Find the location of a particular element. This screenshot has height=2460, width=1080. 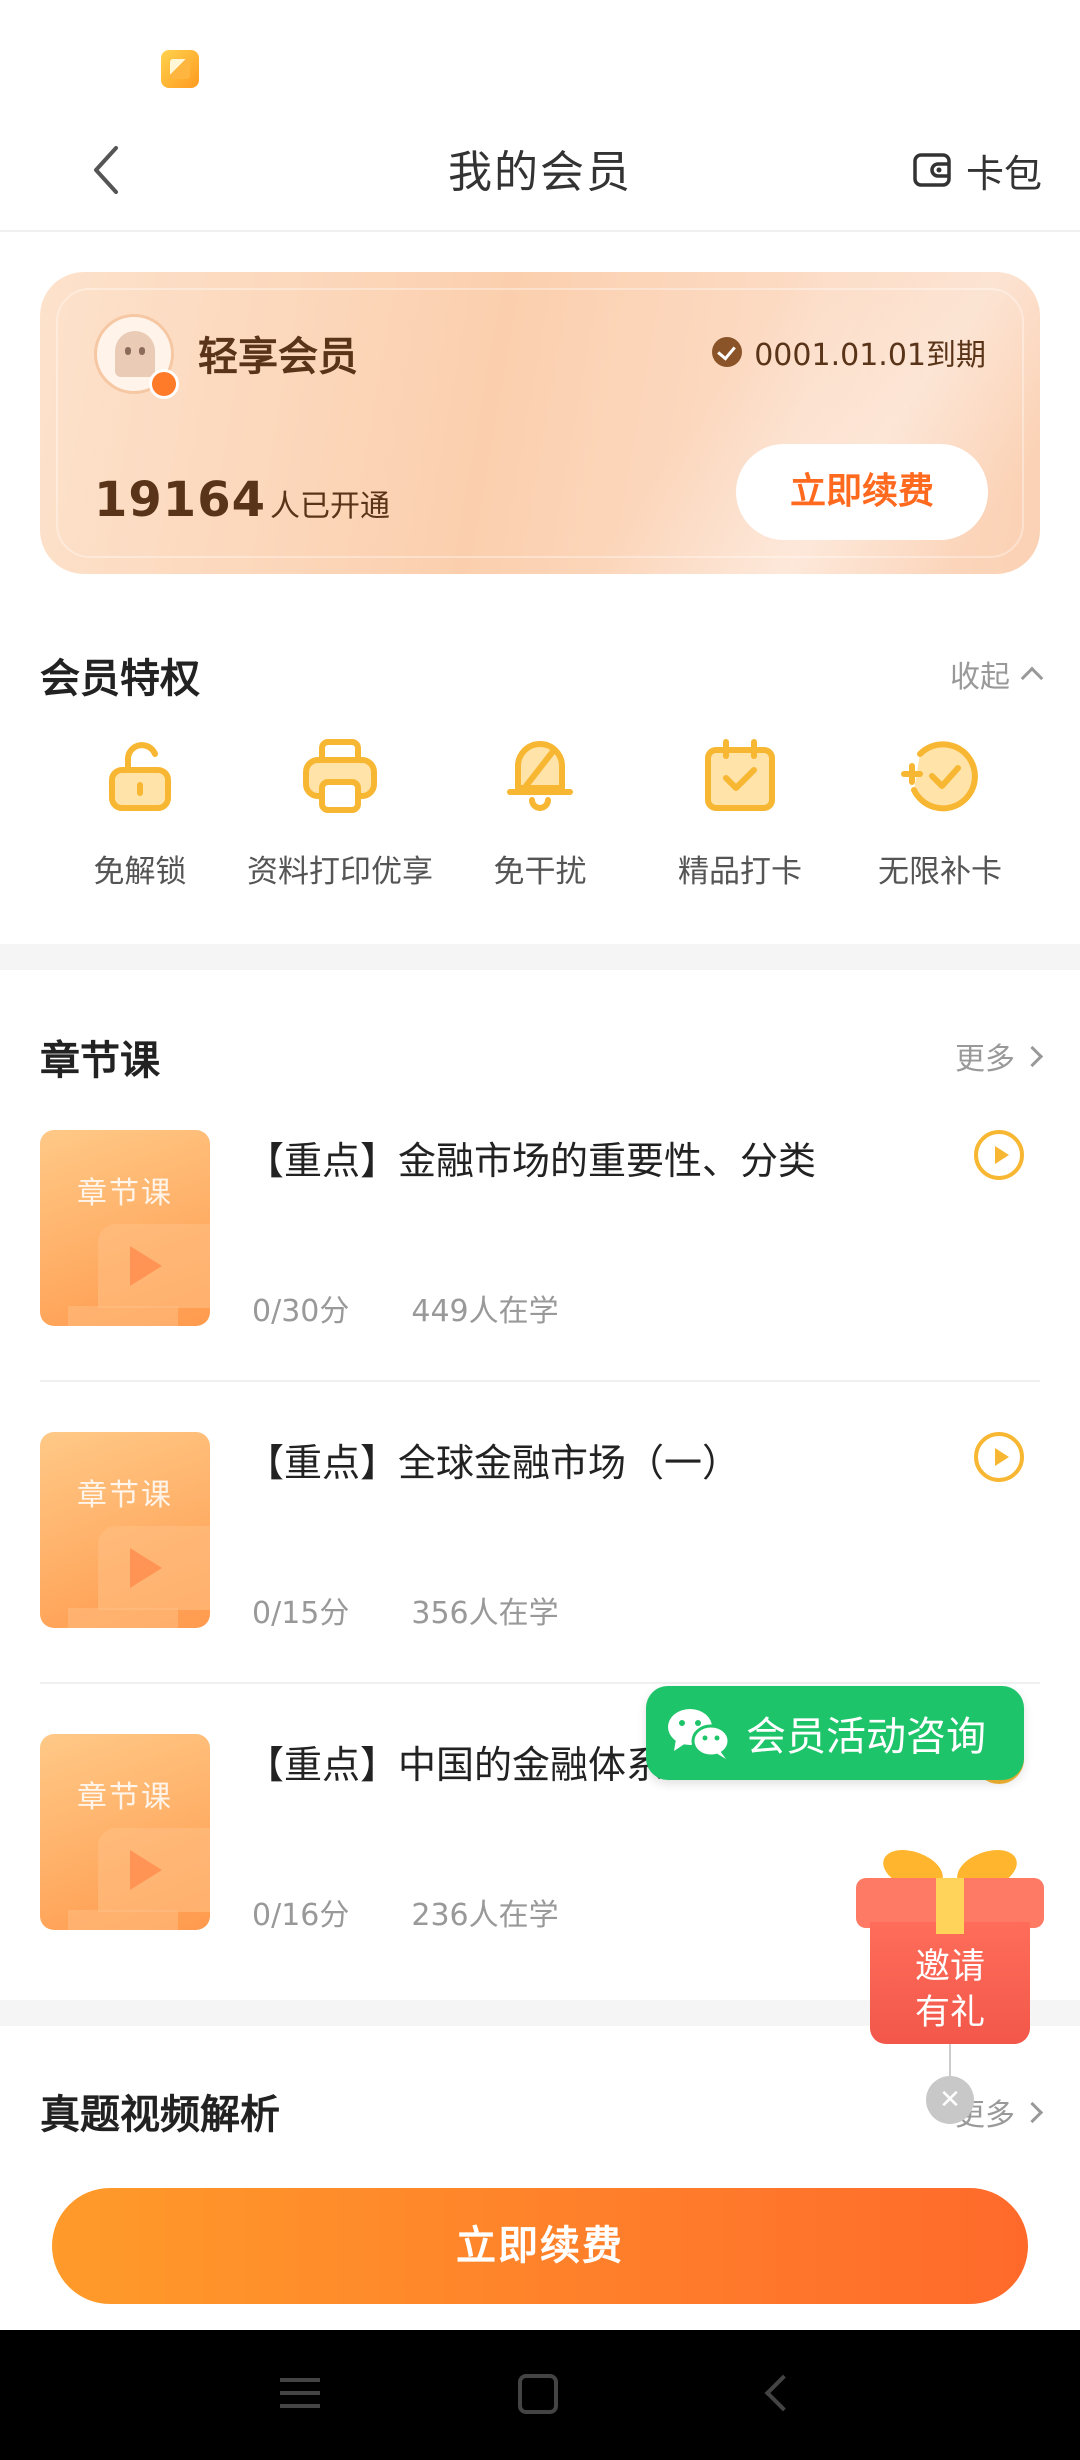

member-level-name: 轻享会员 is located at coordinates (278, 357).